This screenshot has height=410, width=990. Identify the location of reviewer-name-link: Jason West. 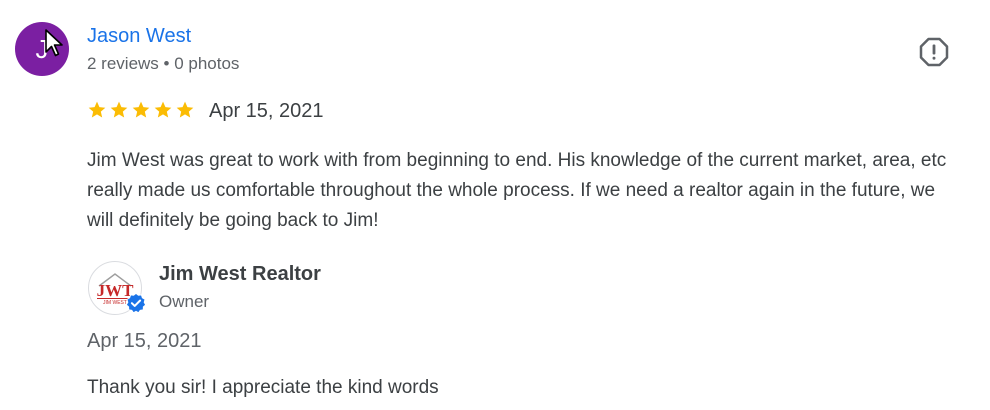
(139, 36).